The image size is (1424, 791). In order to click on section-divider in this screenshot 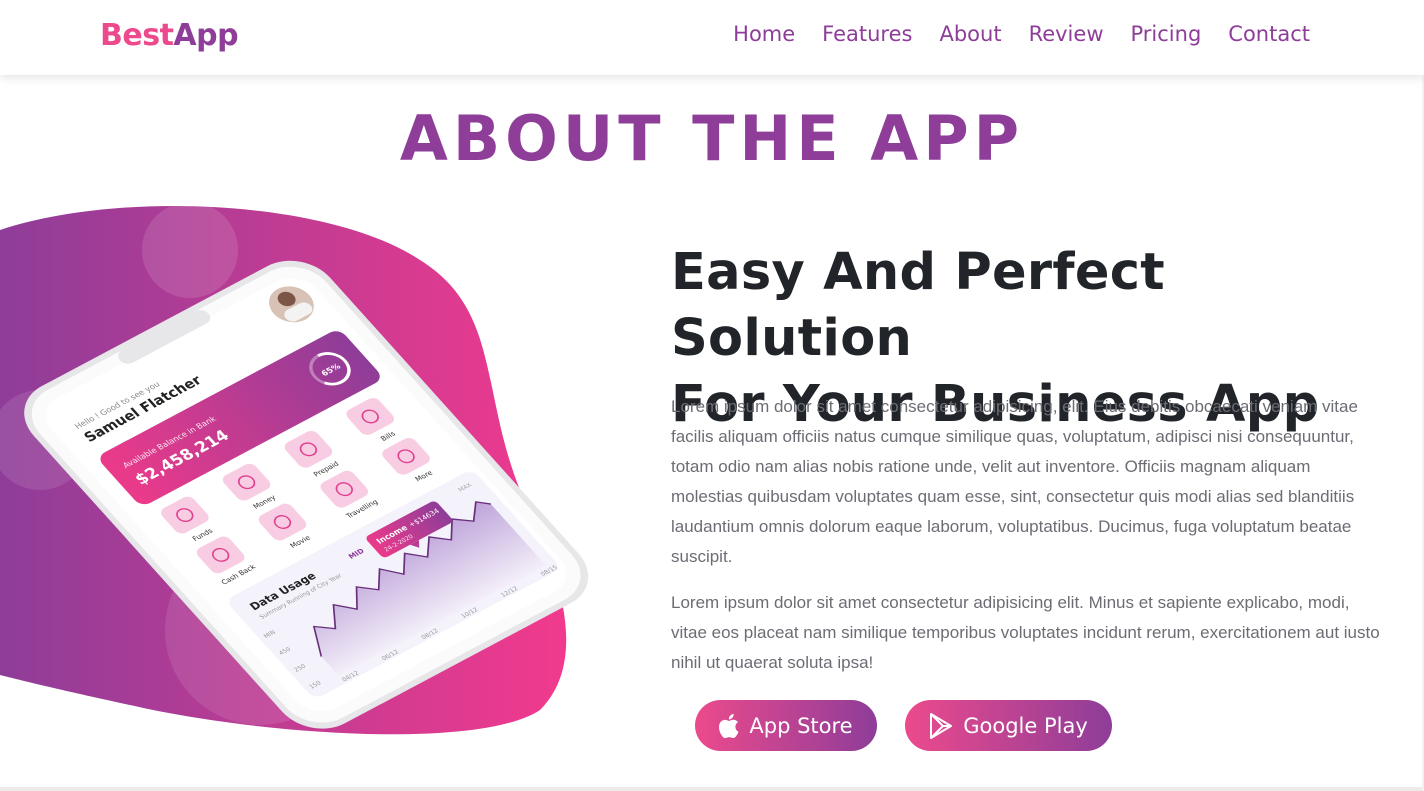, I will do `click(712, 789)`.